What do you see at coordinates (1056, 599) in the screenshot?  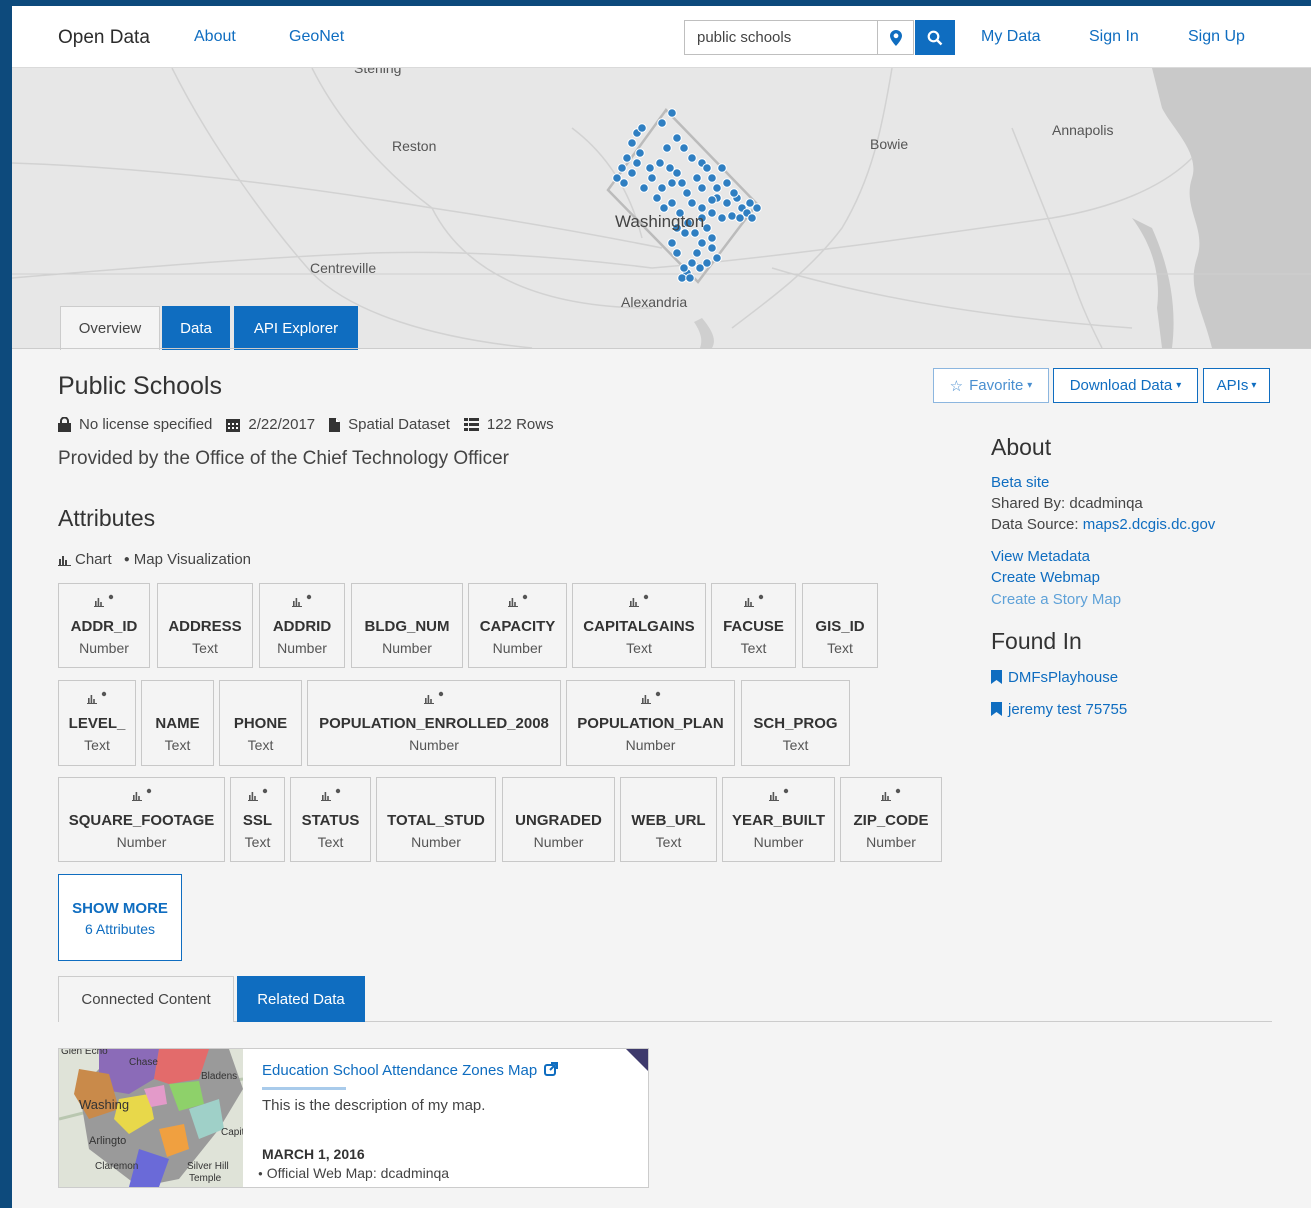 I see `create-story-map-link: Create a Story Map` at bounding box center [1056, 599].